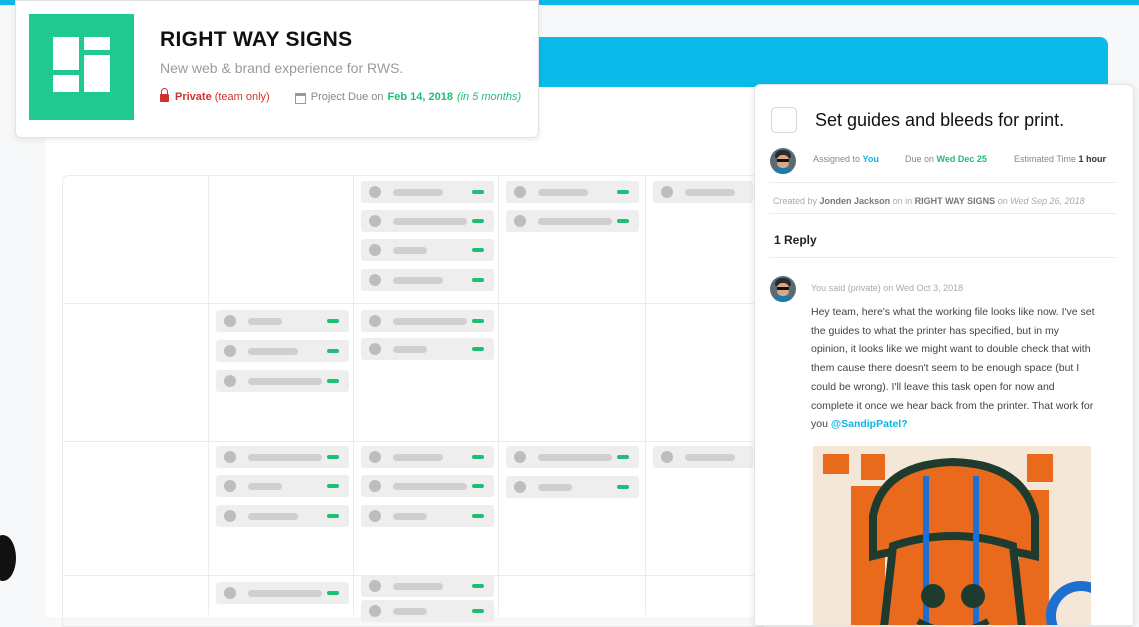  Describe the element at coordinates (282, 68) in the screenshot. I see `project-subtitle: New web & brand experience for RWS.` at that location.